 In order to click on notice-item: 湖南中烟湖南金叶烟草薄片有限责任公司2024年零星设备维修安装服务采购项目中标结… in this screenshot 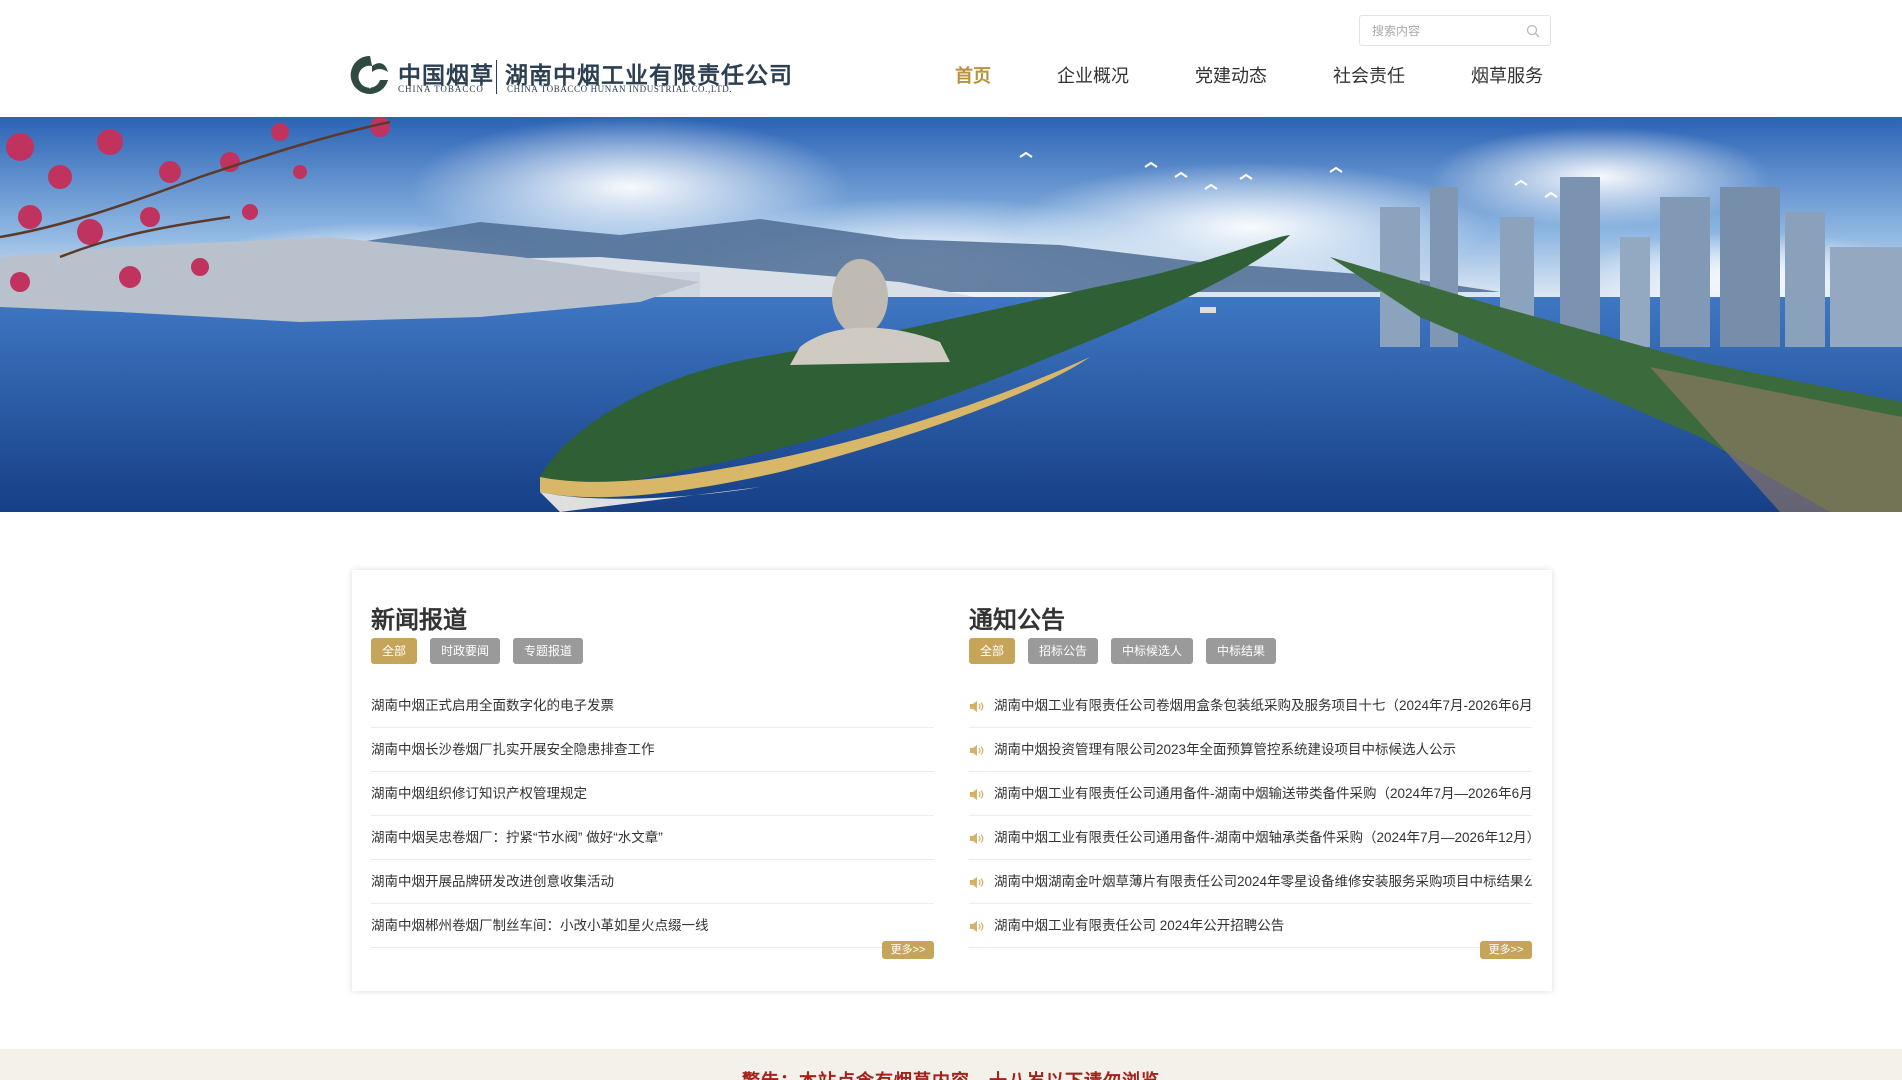, I will do `click(1250, 882)`.